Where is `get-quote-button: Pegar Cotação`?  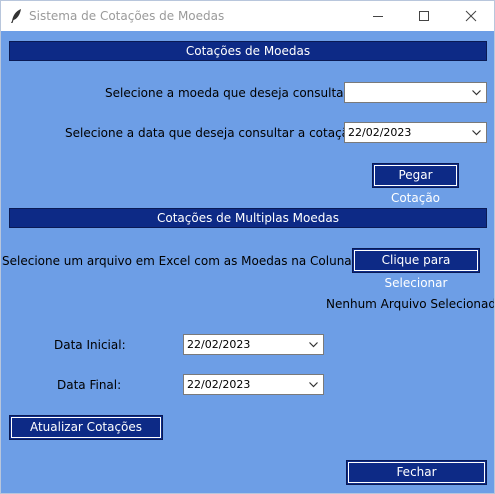 get-quote-button: Pegar Cotação is located at coordinates (415, 184).